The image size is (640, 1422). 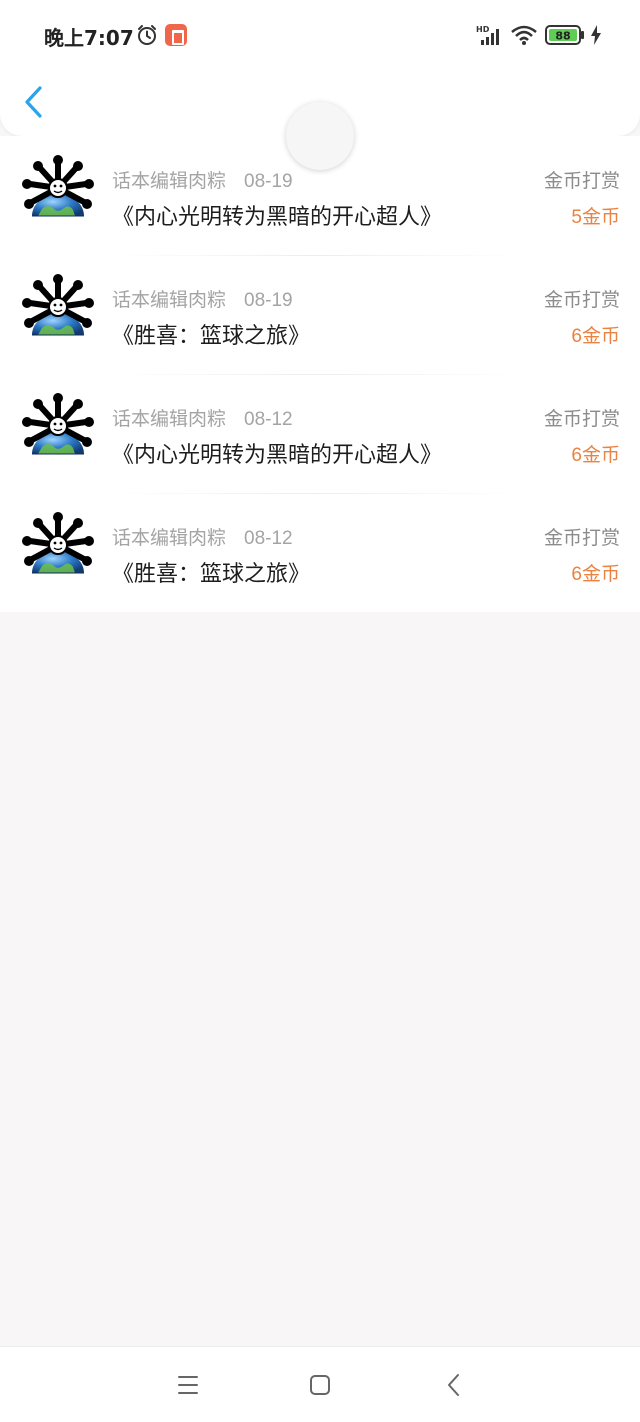 What do you see at coordinates (320, 136) in the screenshot?
I see `floating-button` at bounding box center [320, 136].